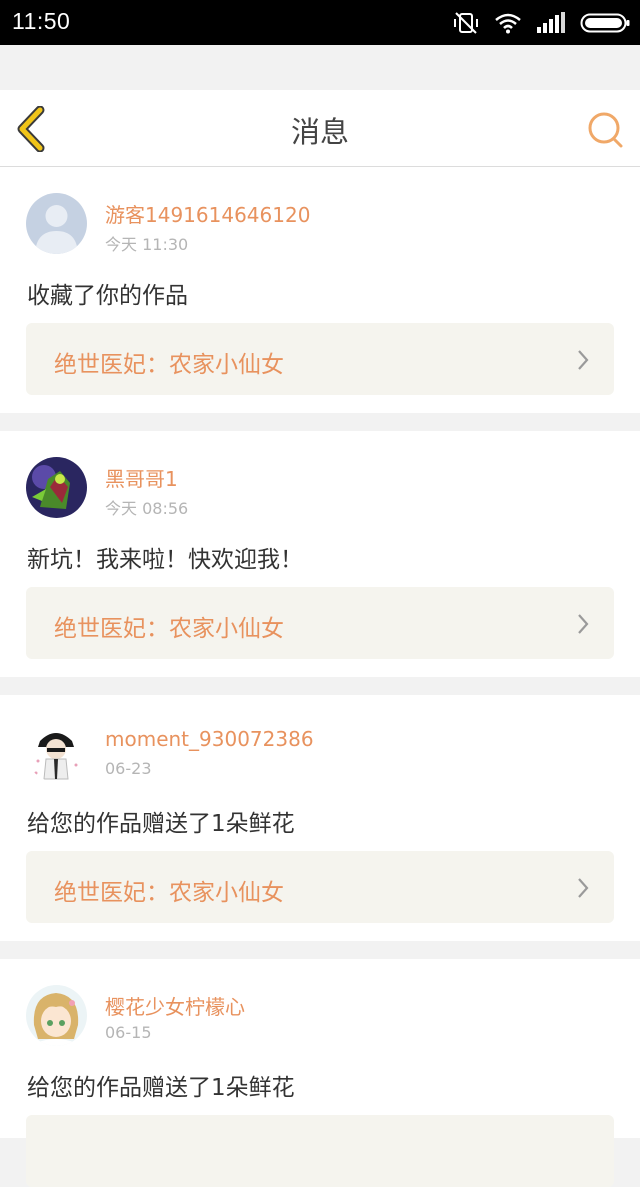  Describe the element at coordinates (165, 560) in the screenshot. I see `message-text: 新坑！我来啦！快欢迎我！` at that location.